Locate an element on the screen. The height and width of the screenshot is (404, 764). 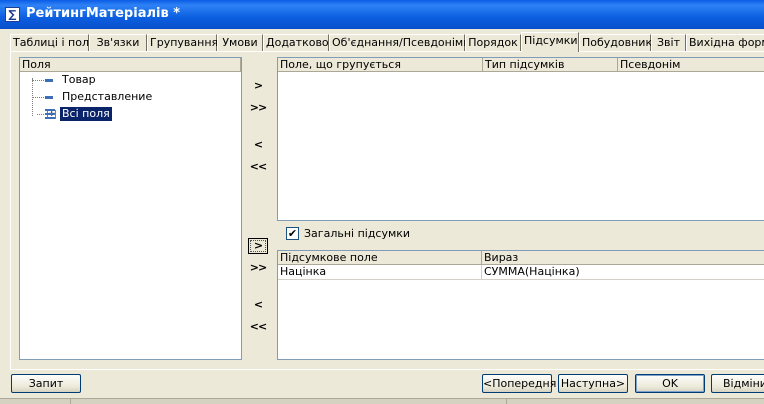
remove-all-total-fields-button: << is located at coordinates (258, 327).